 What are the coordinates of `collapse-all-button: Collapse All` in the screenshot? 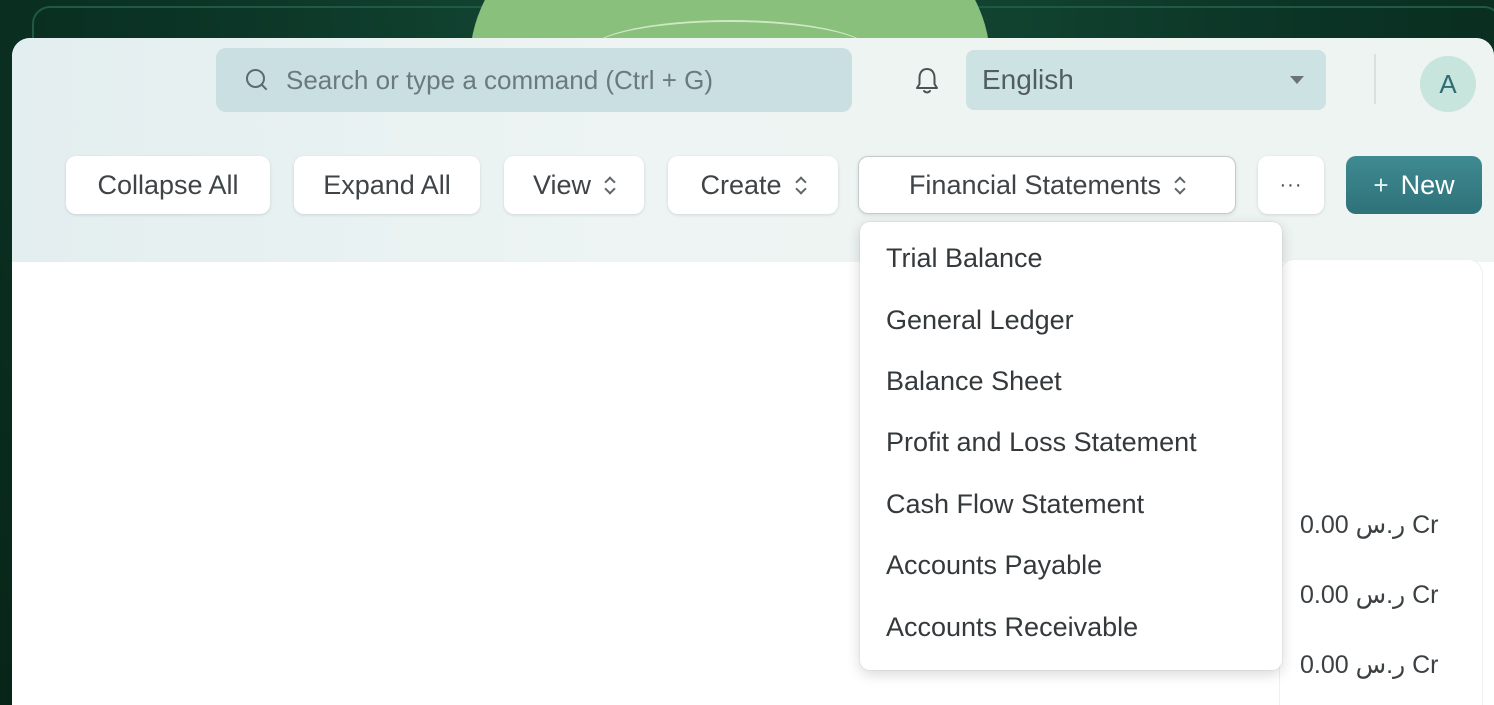 It's located at (168, 185).